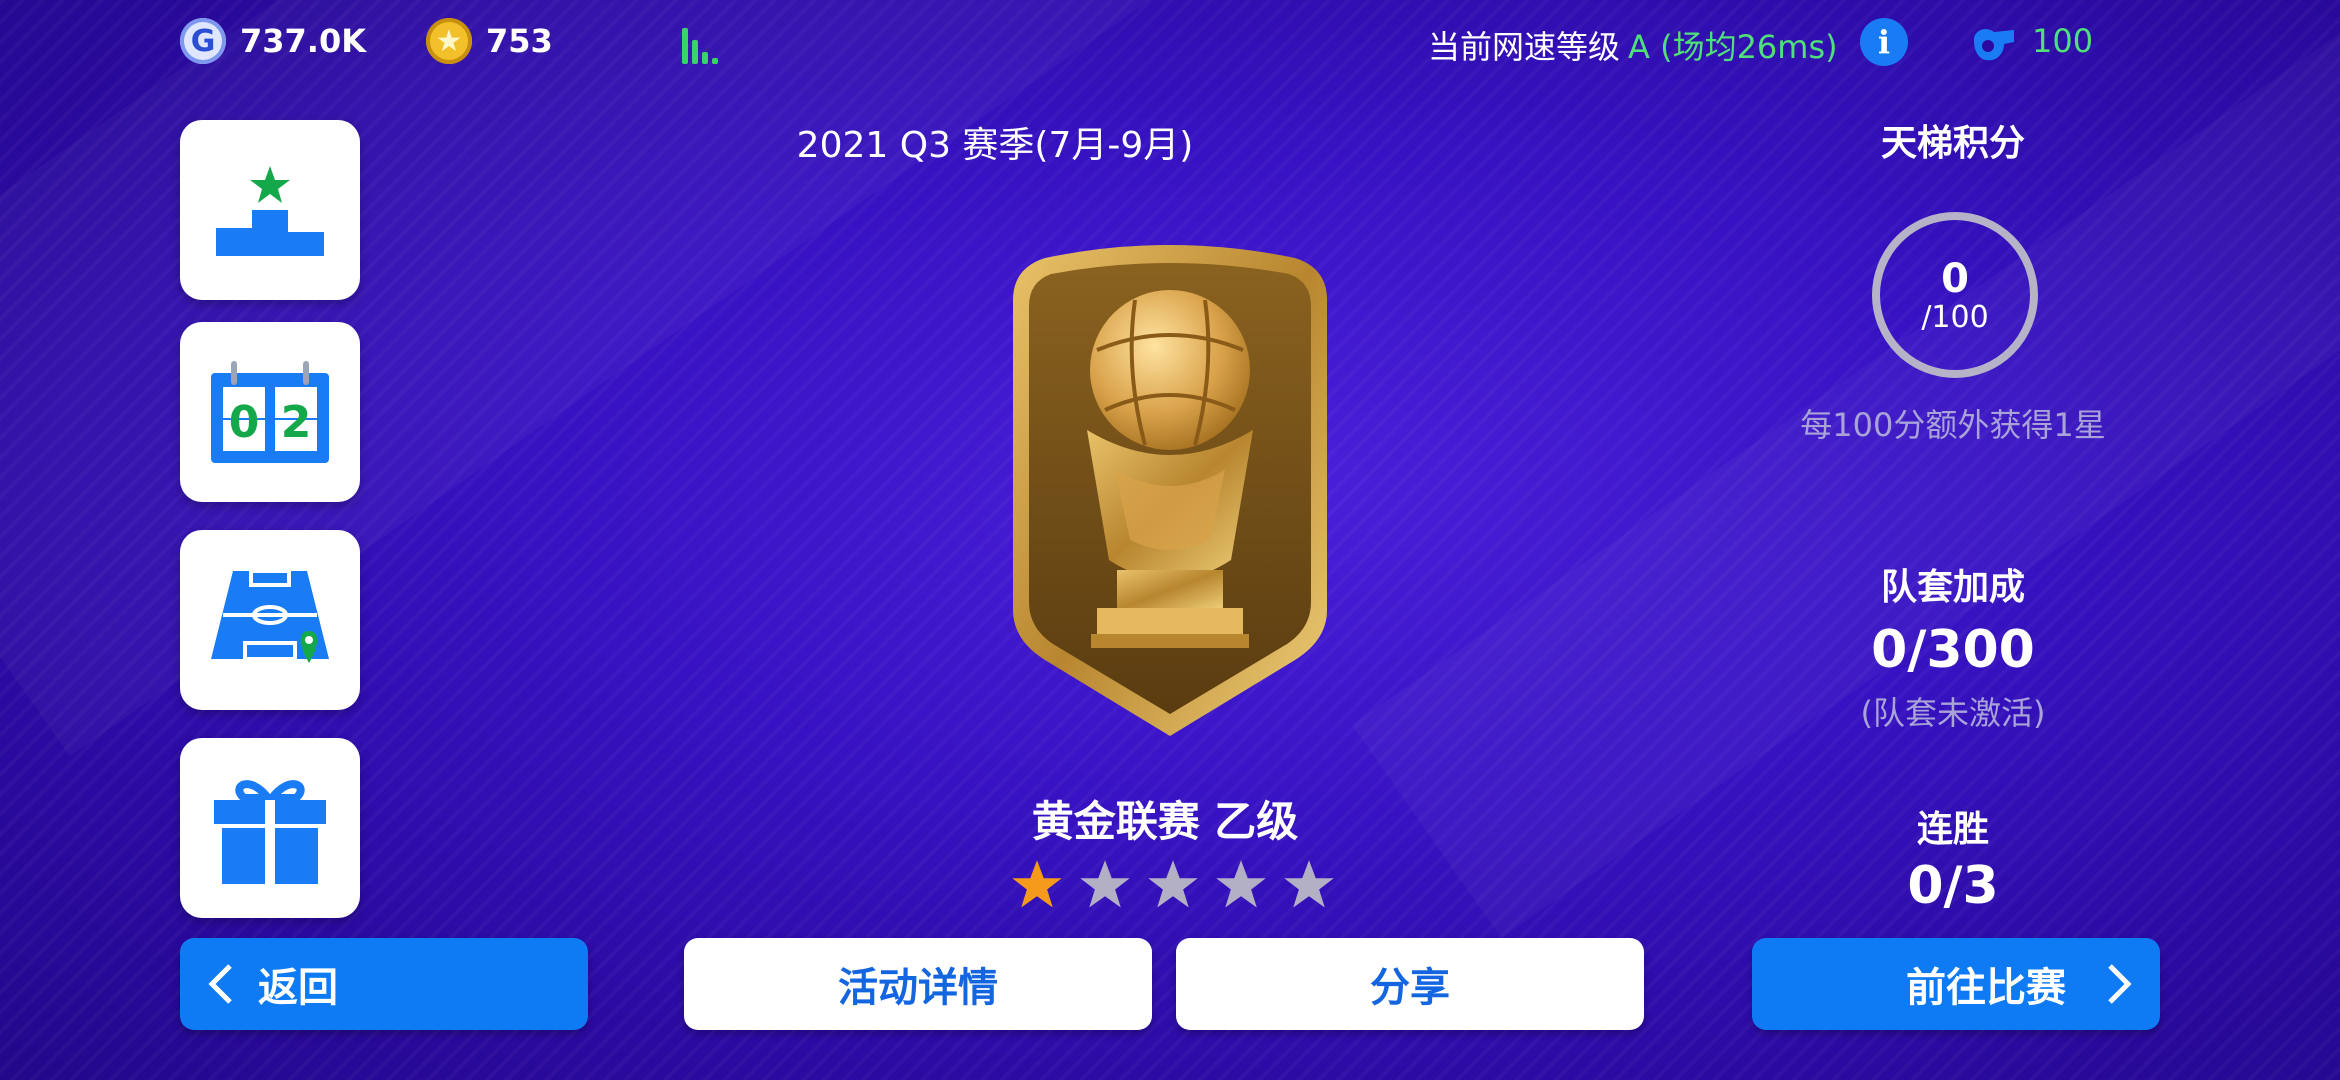  I want to click on coin-currency: ★ 753, so click(489, 41).